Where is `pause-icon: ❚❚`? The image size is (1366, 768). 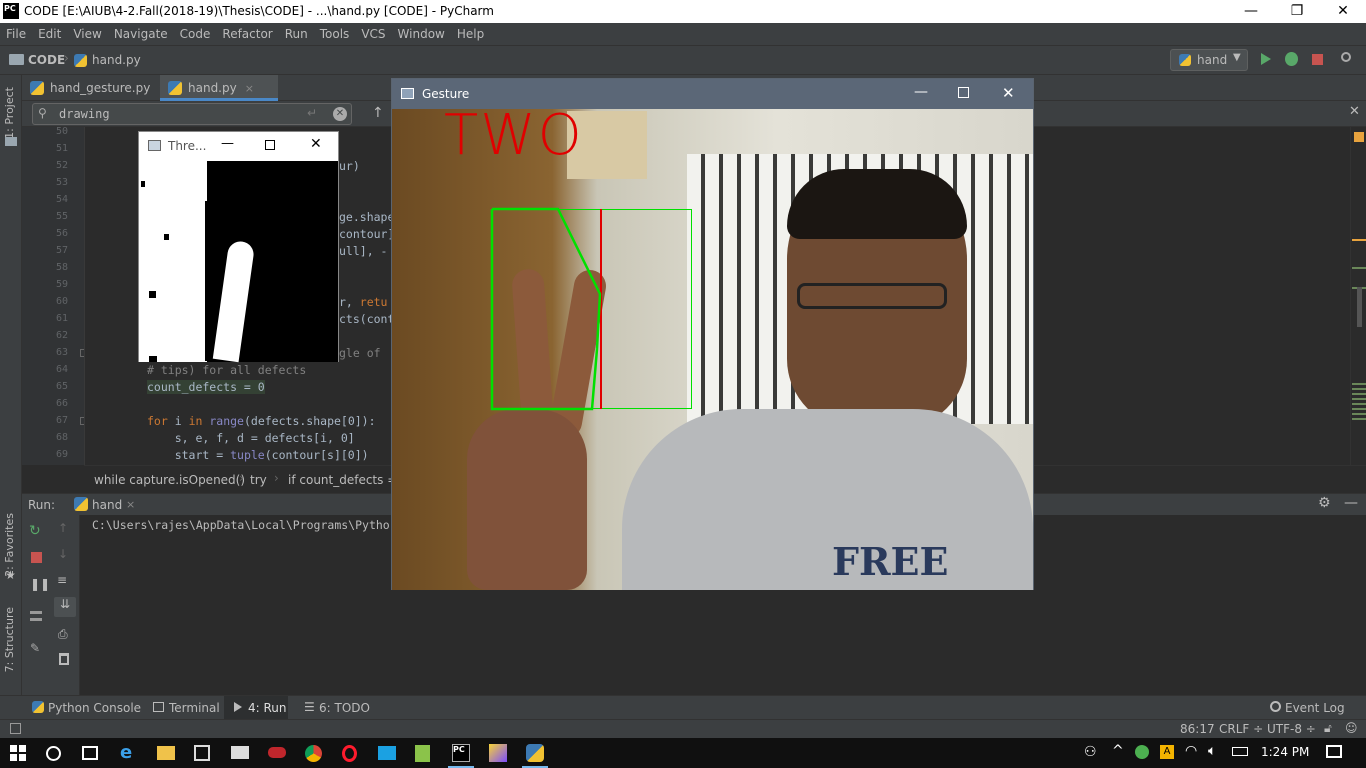
pause-icon: ❚❚ is located at coordinates (40, 584).